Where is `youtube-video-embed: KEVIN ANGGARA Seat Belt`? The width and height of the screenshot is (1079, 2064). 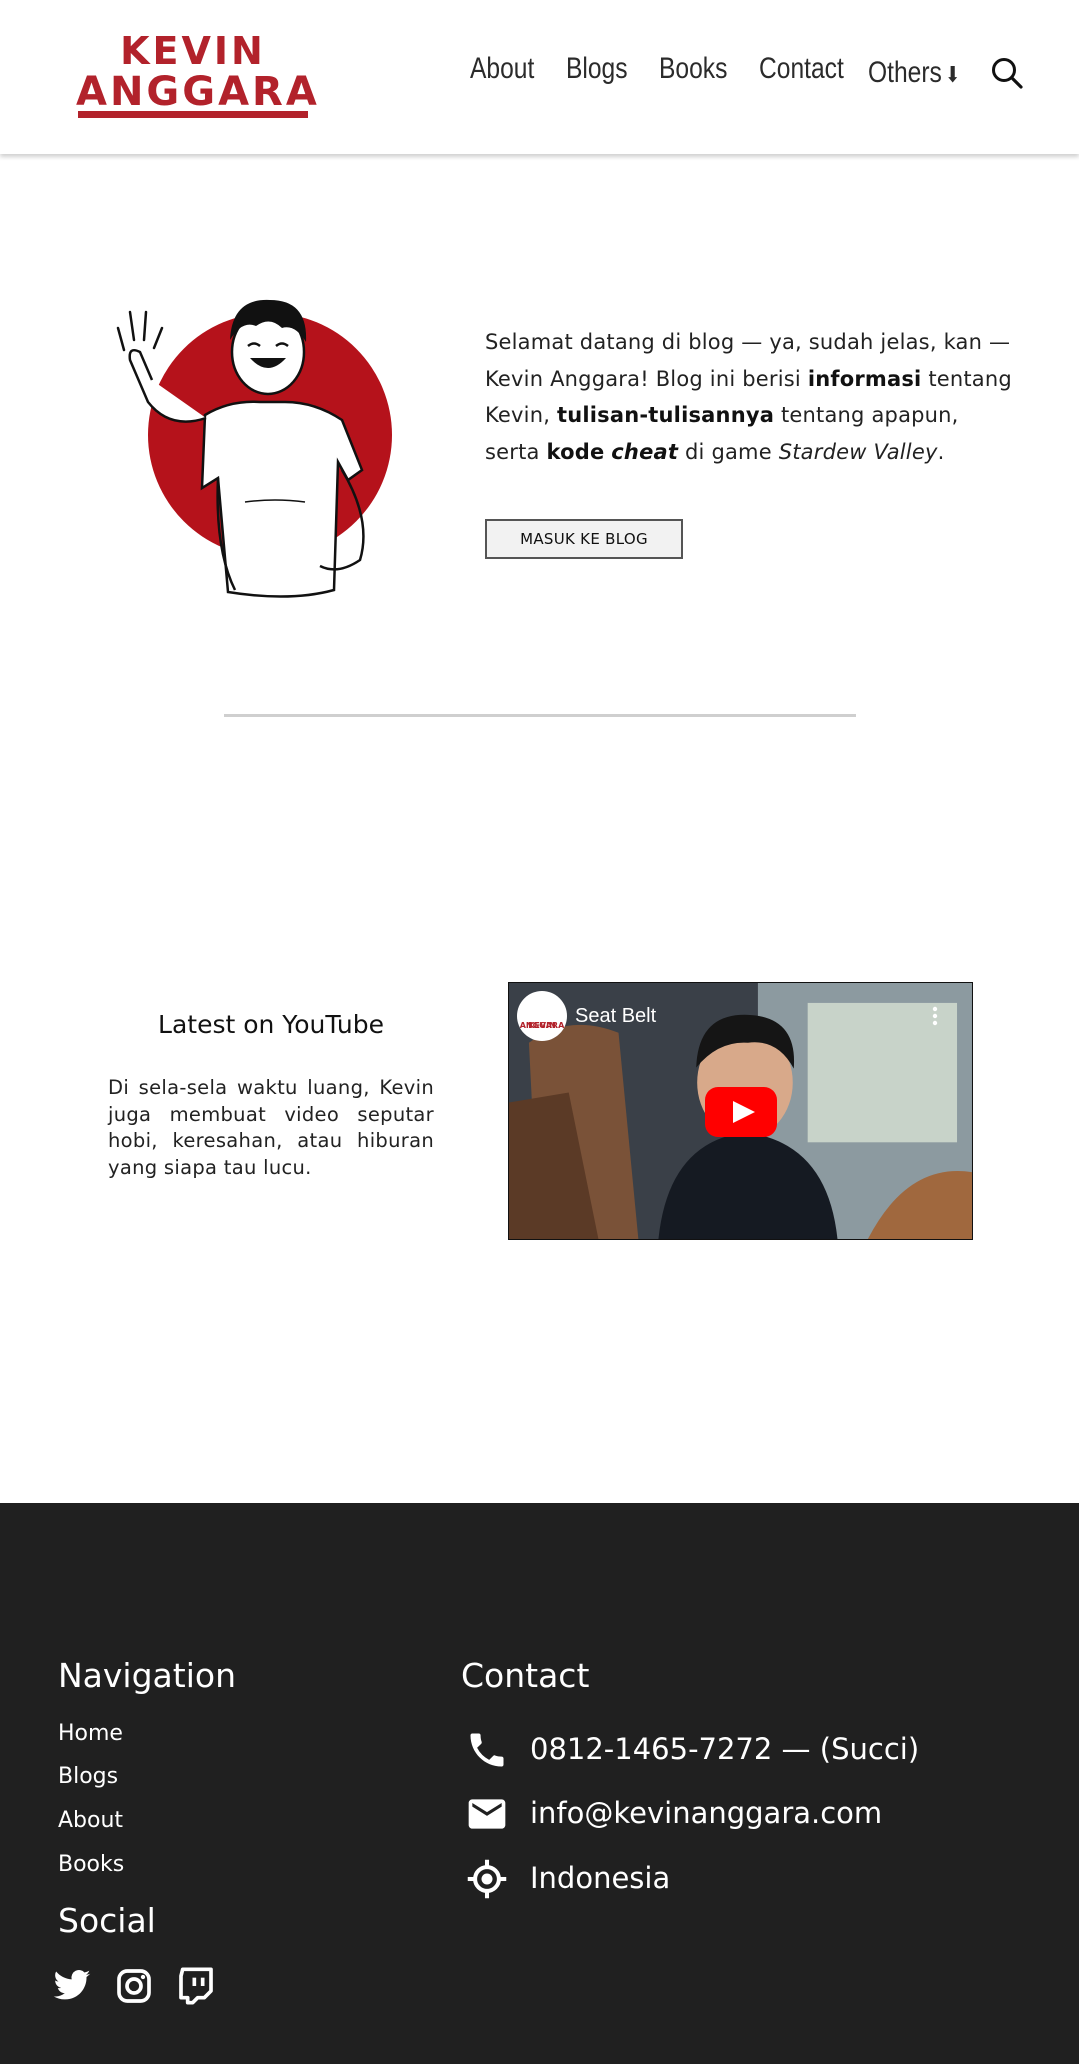
youtube-video-embed: KEVIN ANGGARA Seat Belt is located at coordinates (740, 1111).